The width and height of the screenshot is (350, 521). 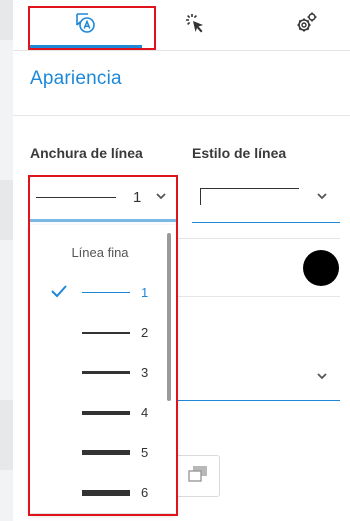 I want to click on app-edge-strip, so click(x=6, y=260).